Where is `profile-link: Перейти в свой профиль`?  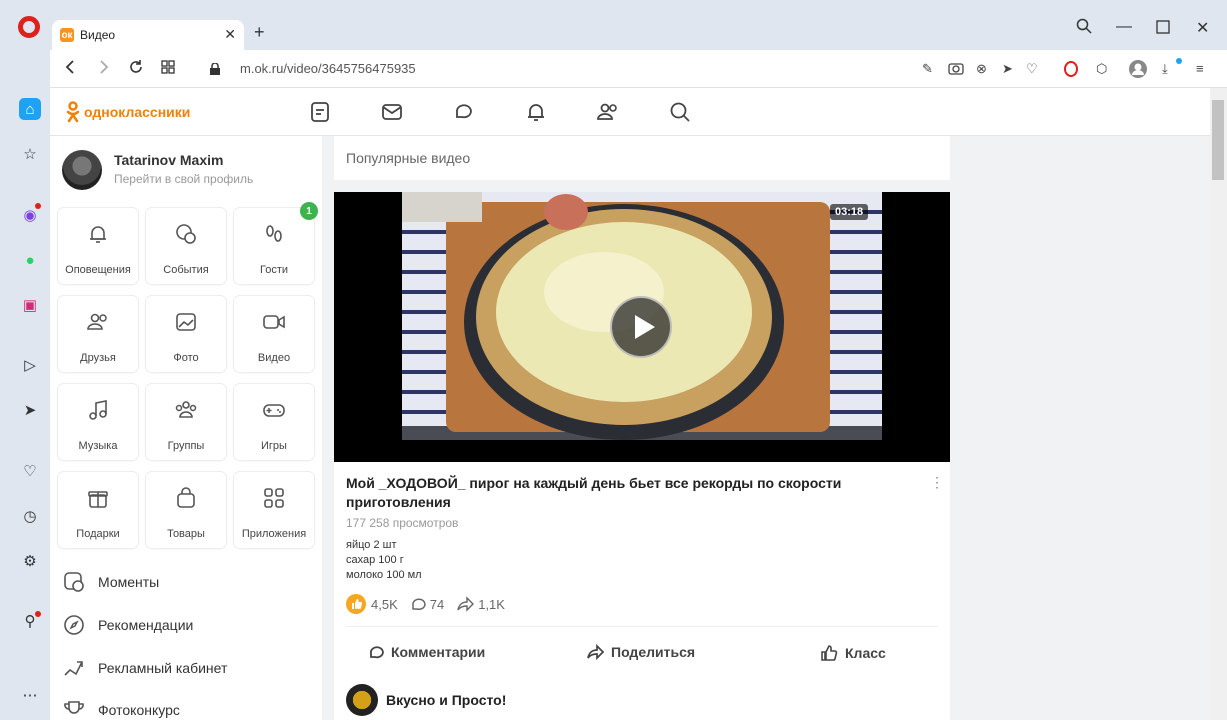 profile-link: Перейти в свой профиль is located at coordinates (183, 179).